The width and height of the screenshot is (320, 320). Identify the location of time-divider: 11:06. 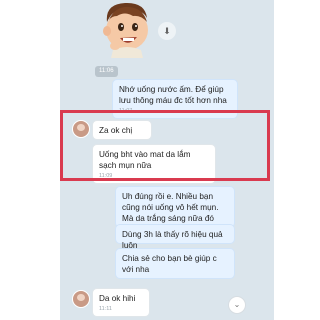
(106, 71).